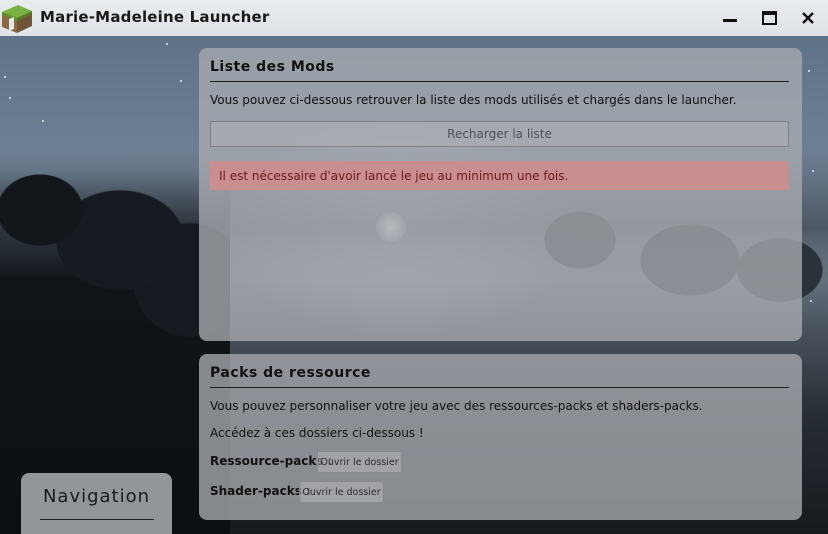 Image resolution: width=828 pixels, height=534 pixels. What do you see at coordinates (290, 373) in the screenshot?
I see `packs-panel-title: Packs de ressource` at bounding box center [290, 373].